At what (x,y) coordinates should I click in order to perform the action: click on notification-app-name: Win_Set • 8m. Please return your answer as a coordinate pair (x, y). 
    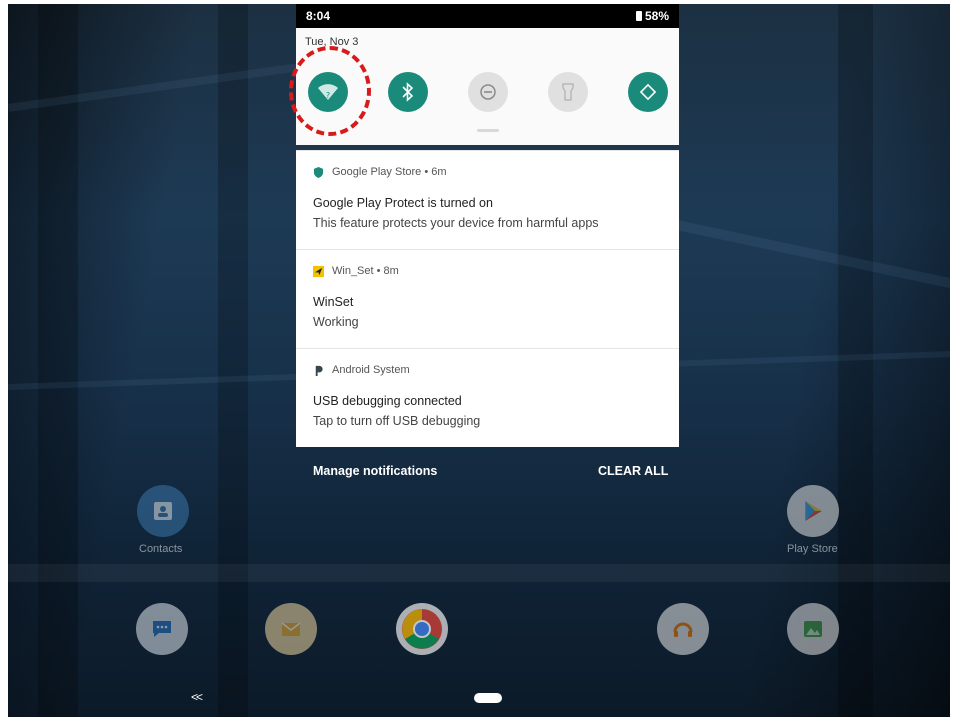
    Looking at the image, I should click on (365, 271).